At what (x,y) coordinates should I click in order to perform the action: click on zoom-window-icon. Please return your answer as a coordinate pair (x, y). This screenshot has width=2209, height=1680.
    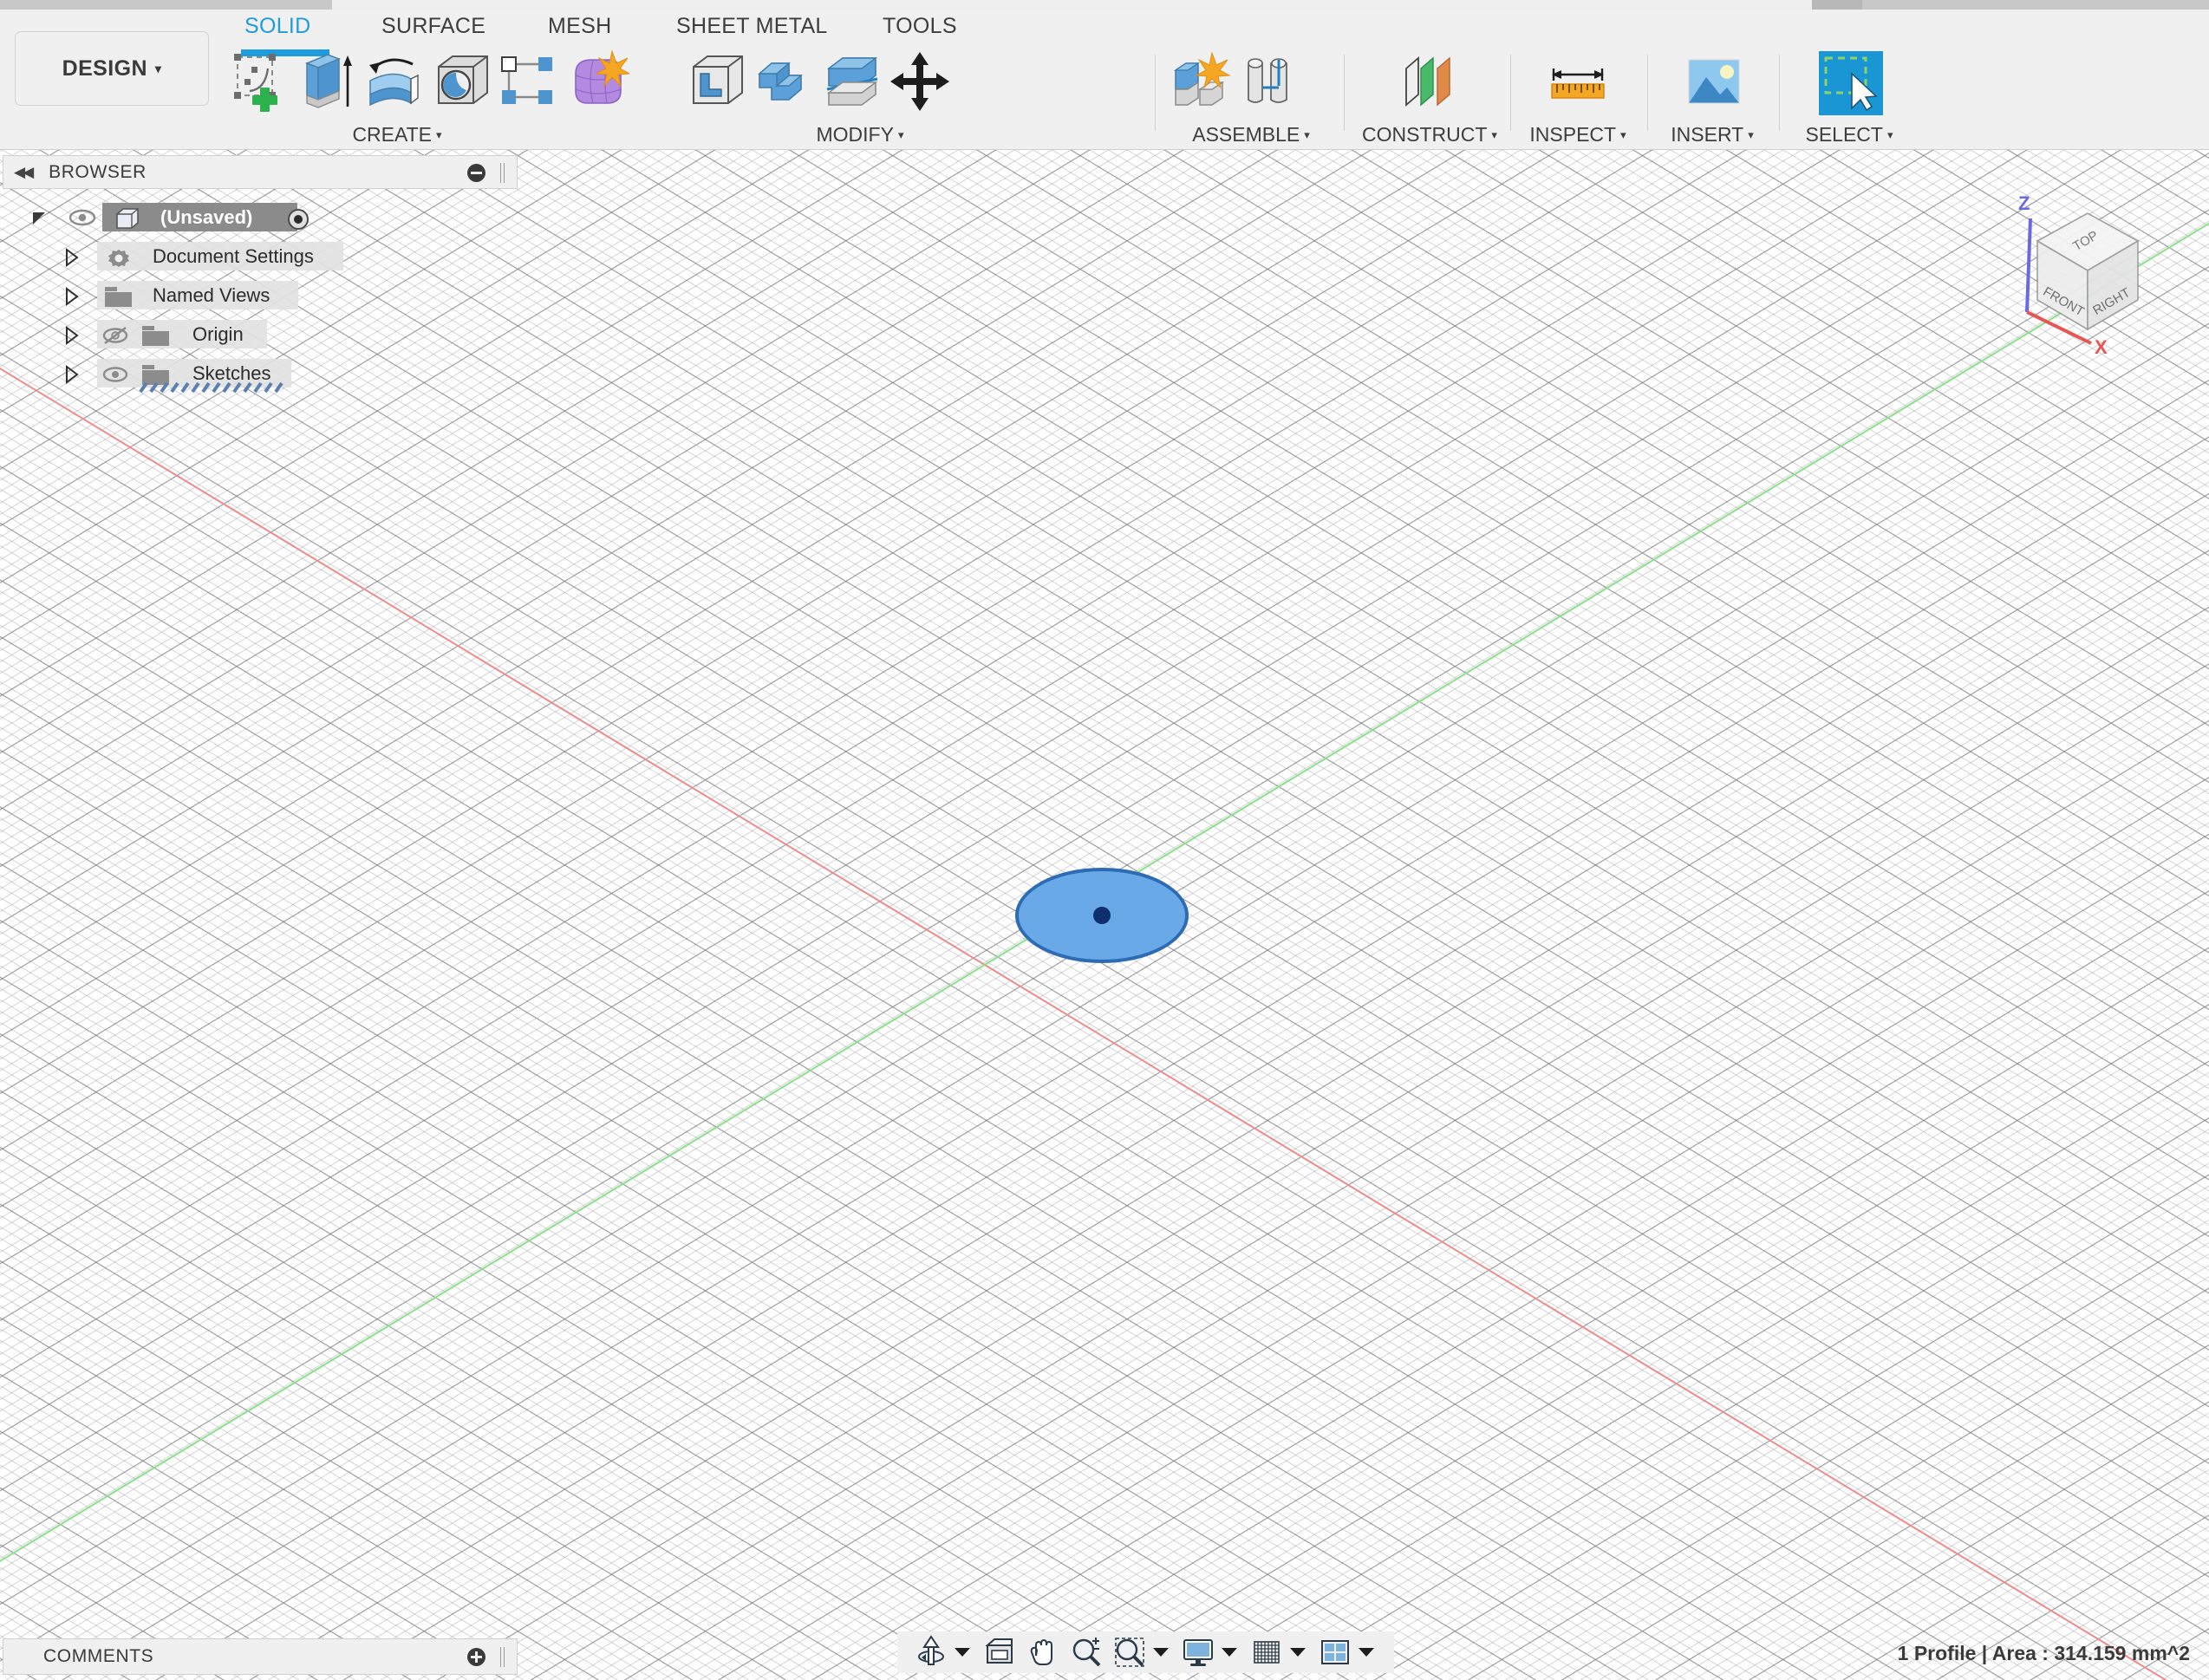
    Looking at the image, I should click on (1130, 1652).